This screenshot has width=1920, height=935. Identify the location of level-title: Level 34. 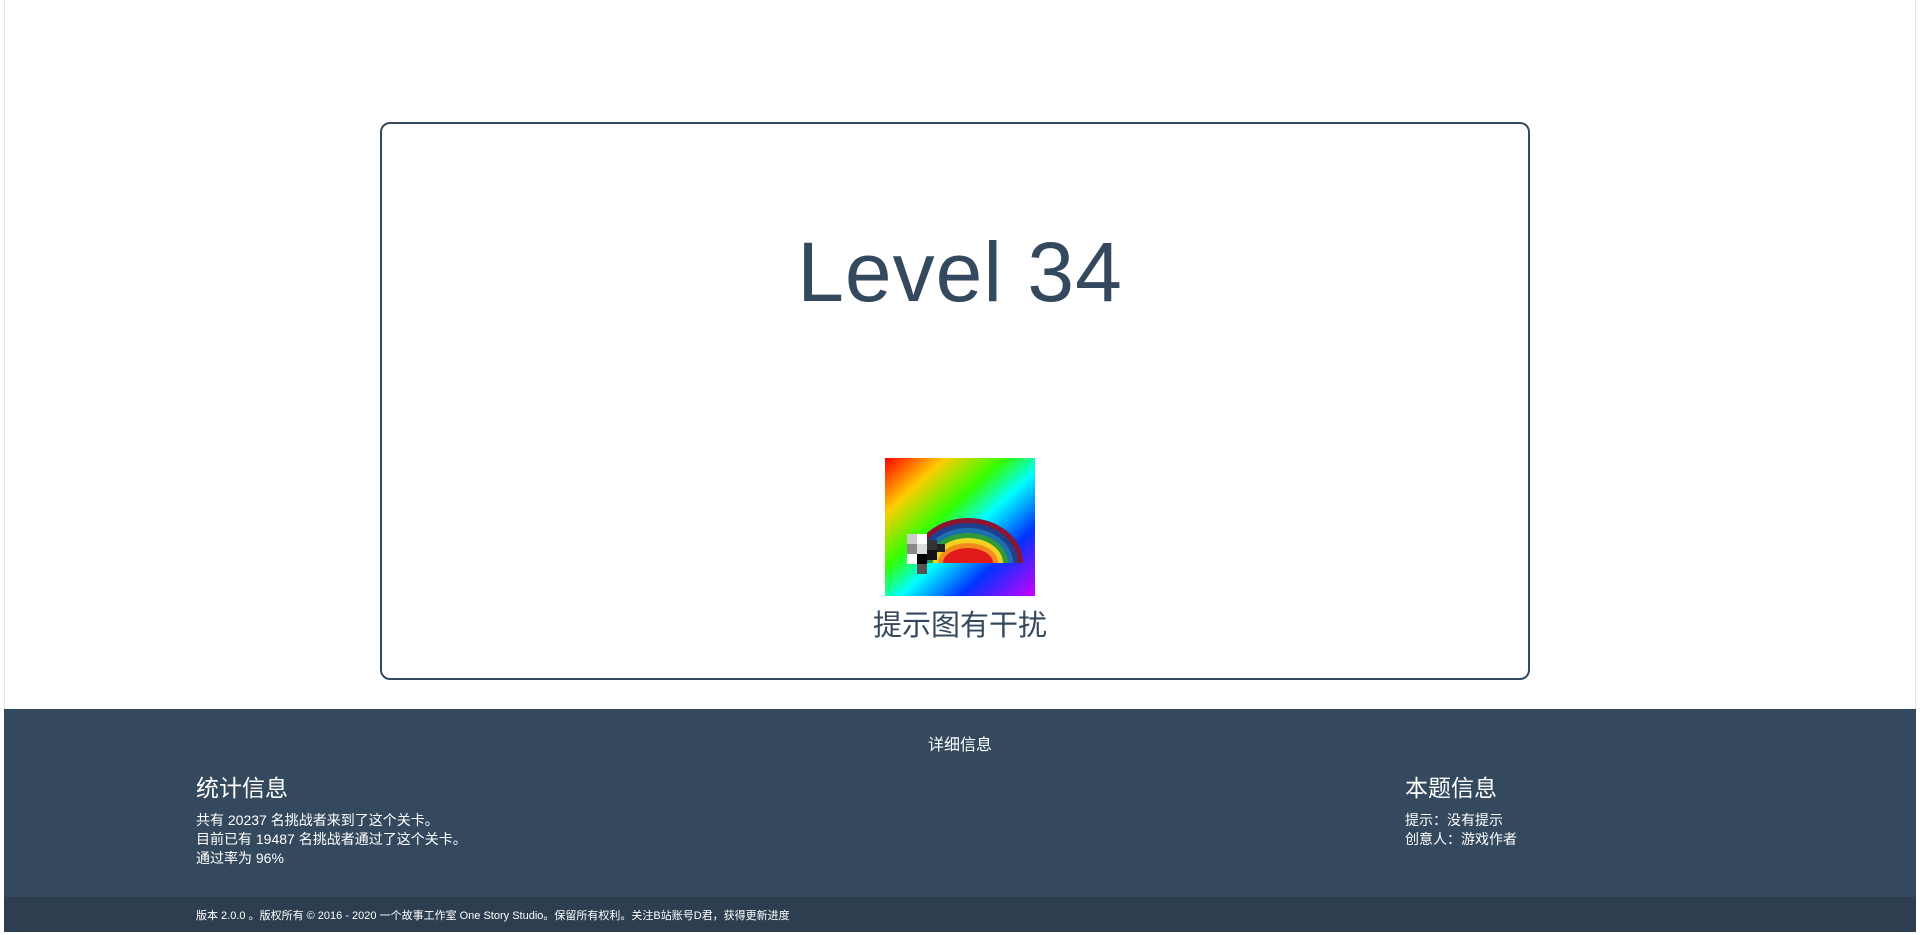
(960, 272).